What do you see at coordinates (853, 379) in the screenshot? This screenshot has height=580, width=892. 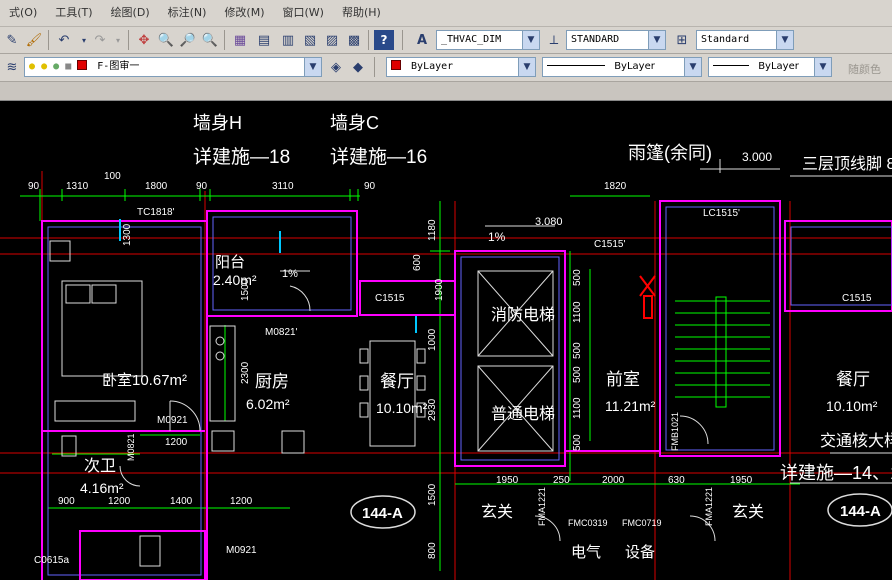 I see `dining-right-label: 餐厅` at bounding box center [853, 379].